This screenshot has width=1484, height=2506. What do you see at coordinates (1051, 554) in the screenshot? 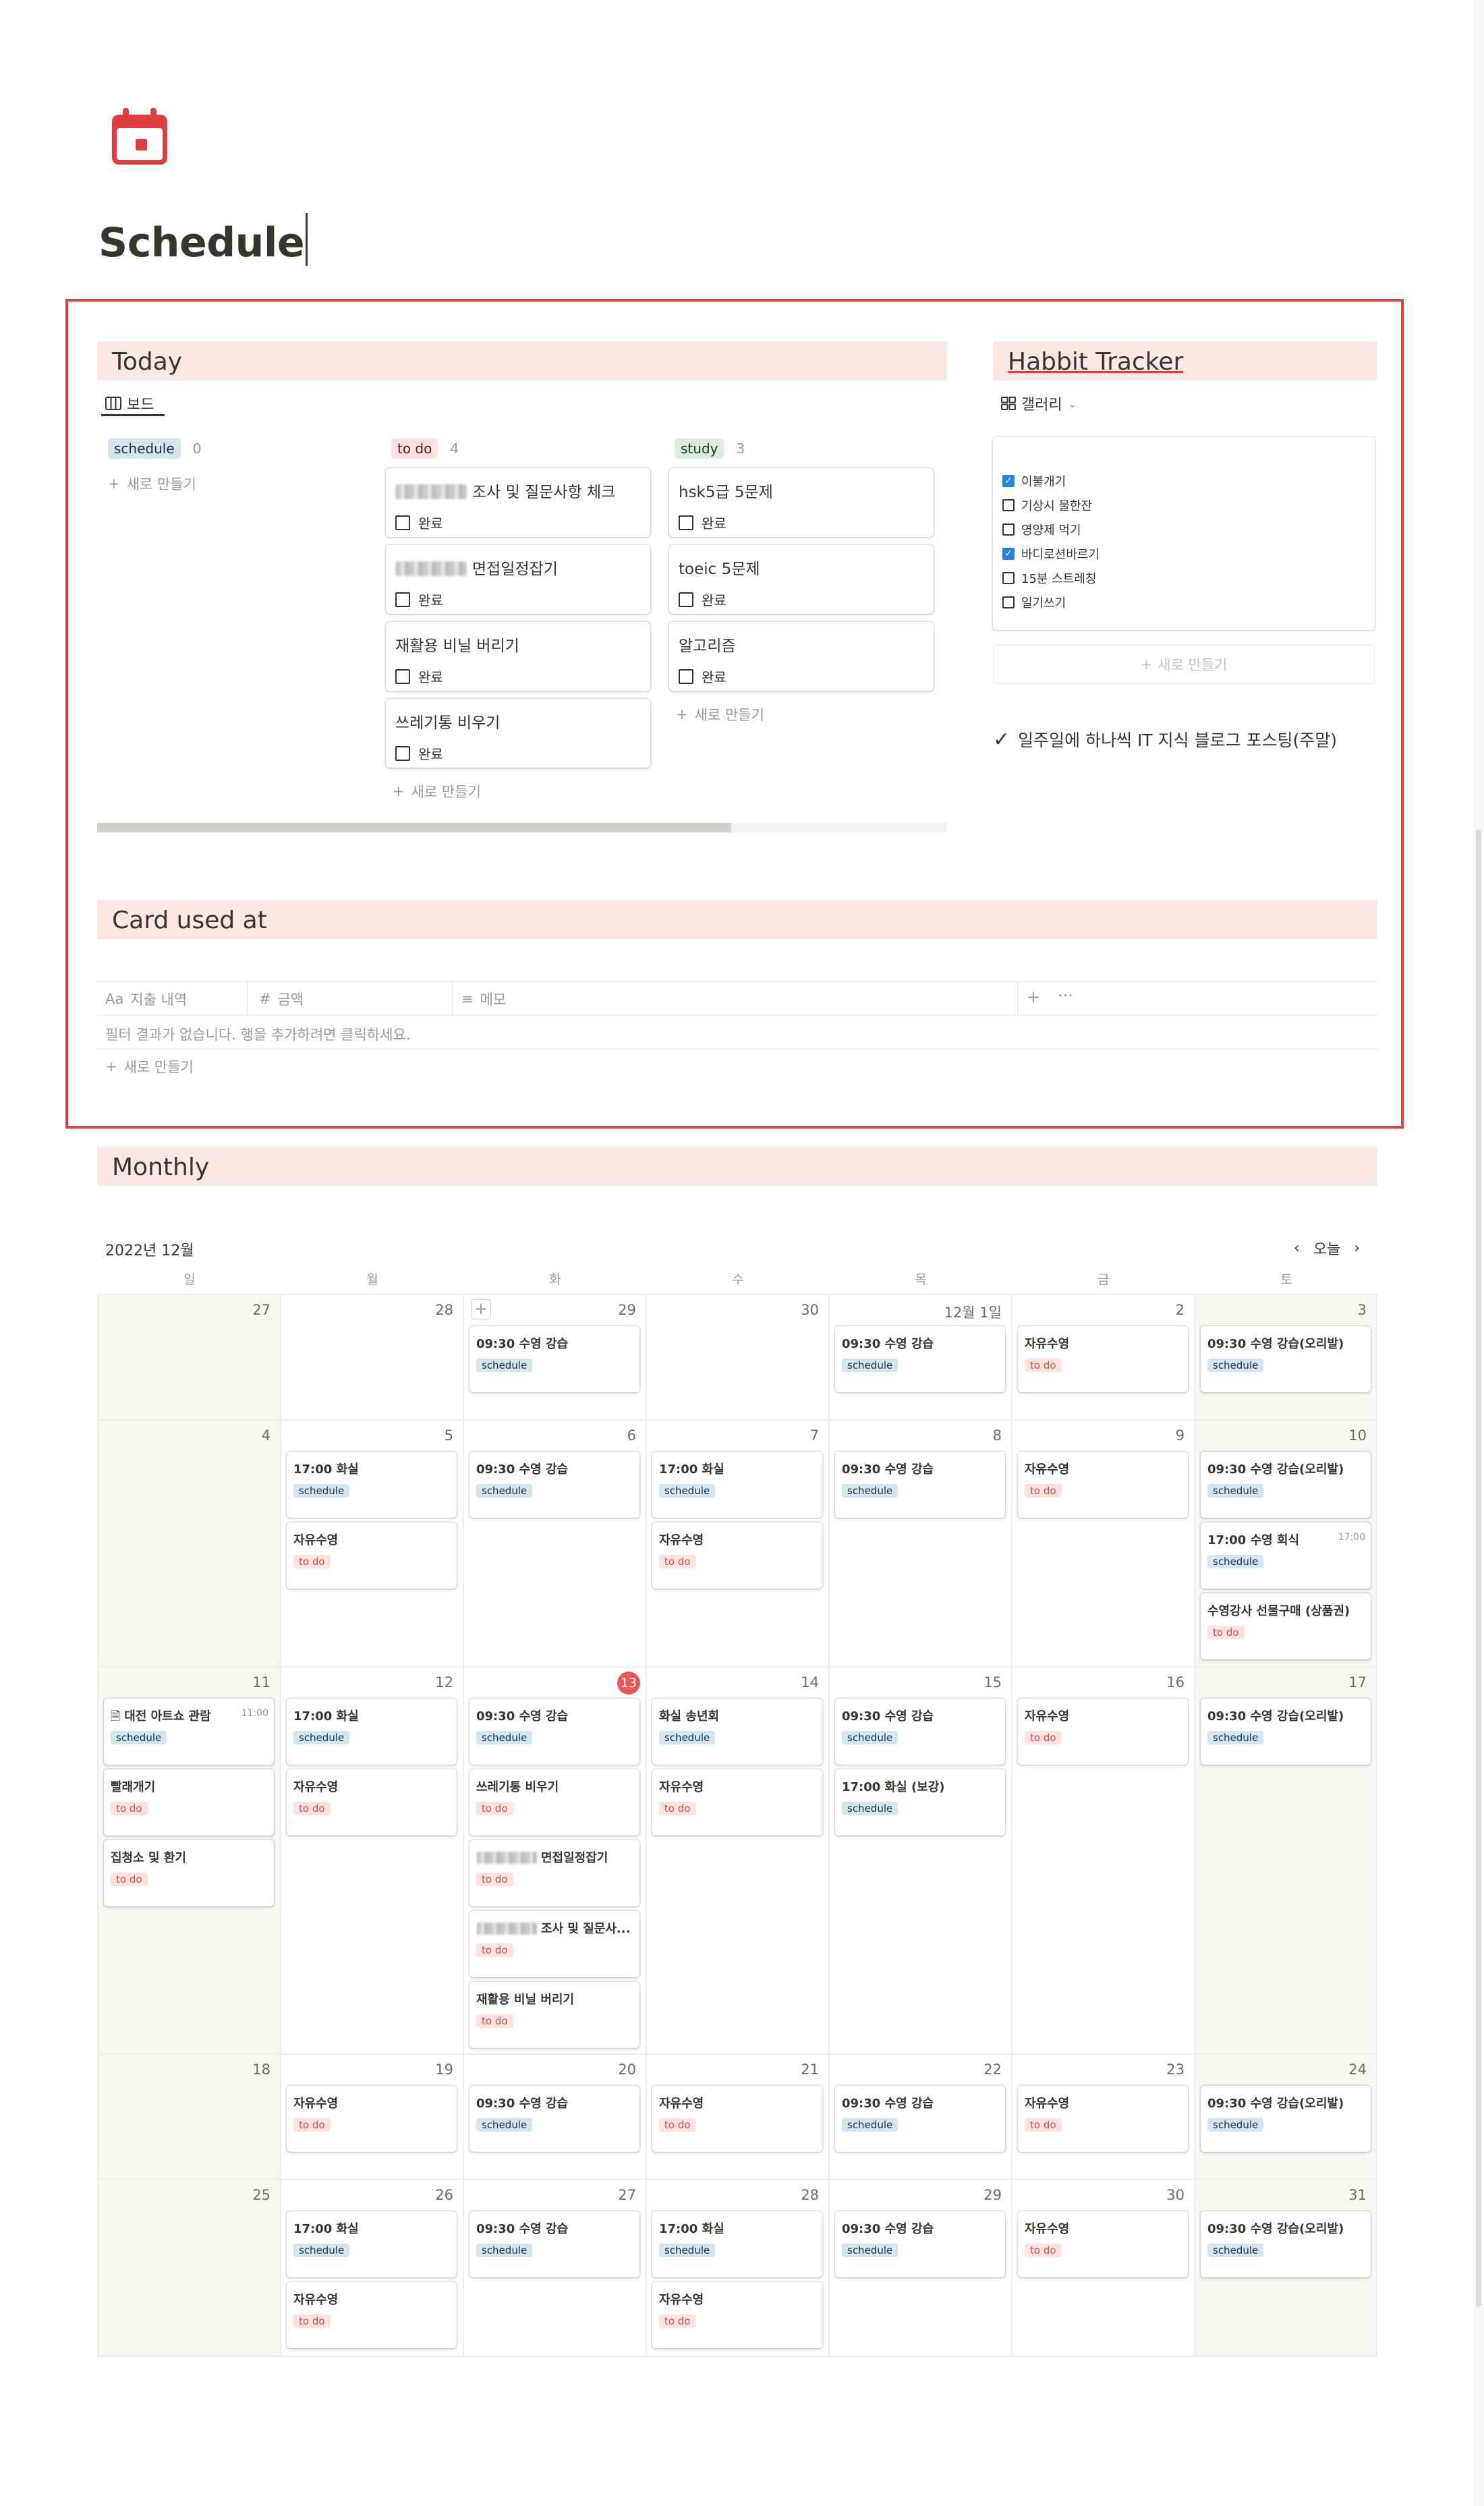
I see `habbit-item: ✓ 바디로션바르기` at bounding box center [1051, 554].